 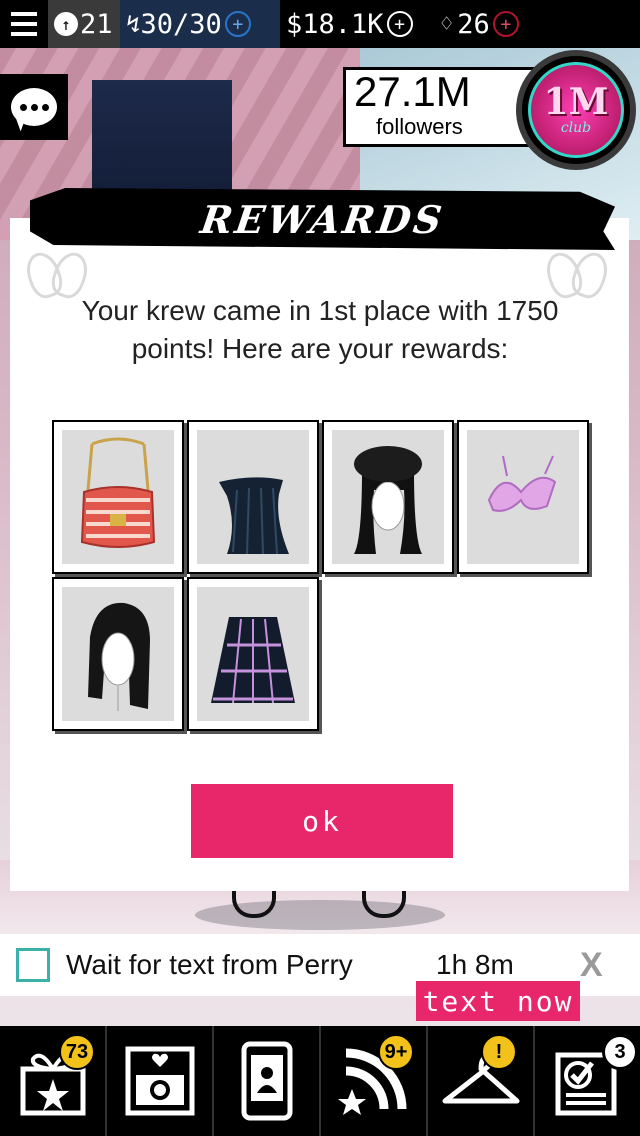 I want to click on gifts-badge: 73, so click(x=77, y=1052).